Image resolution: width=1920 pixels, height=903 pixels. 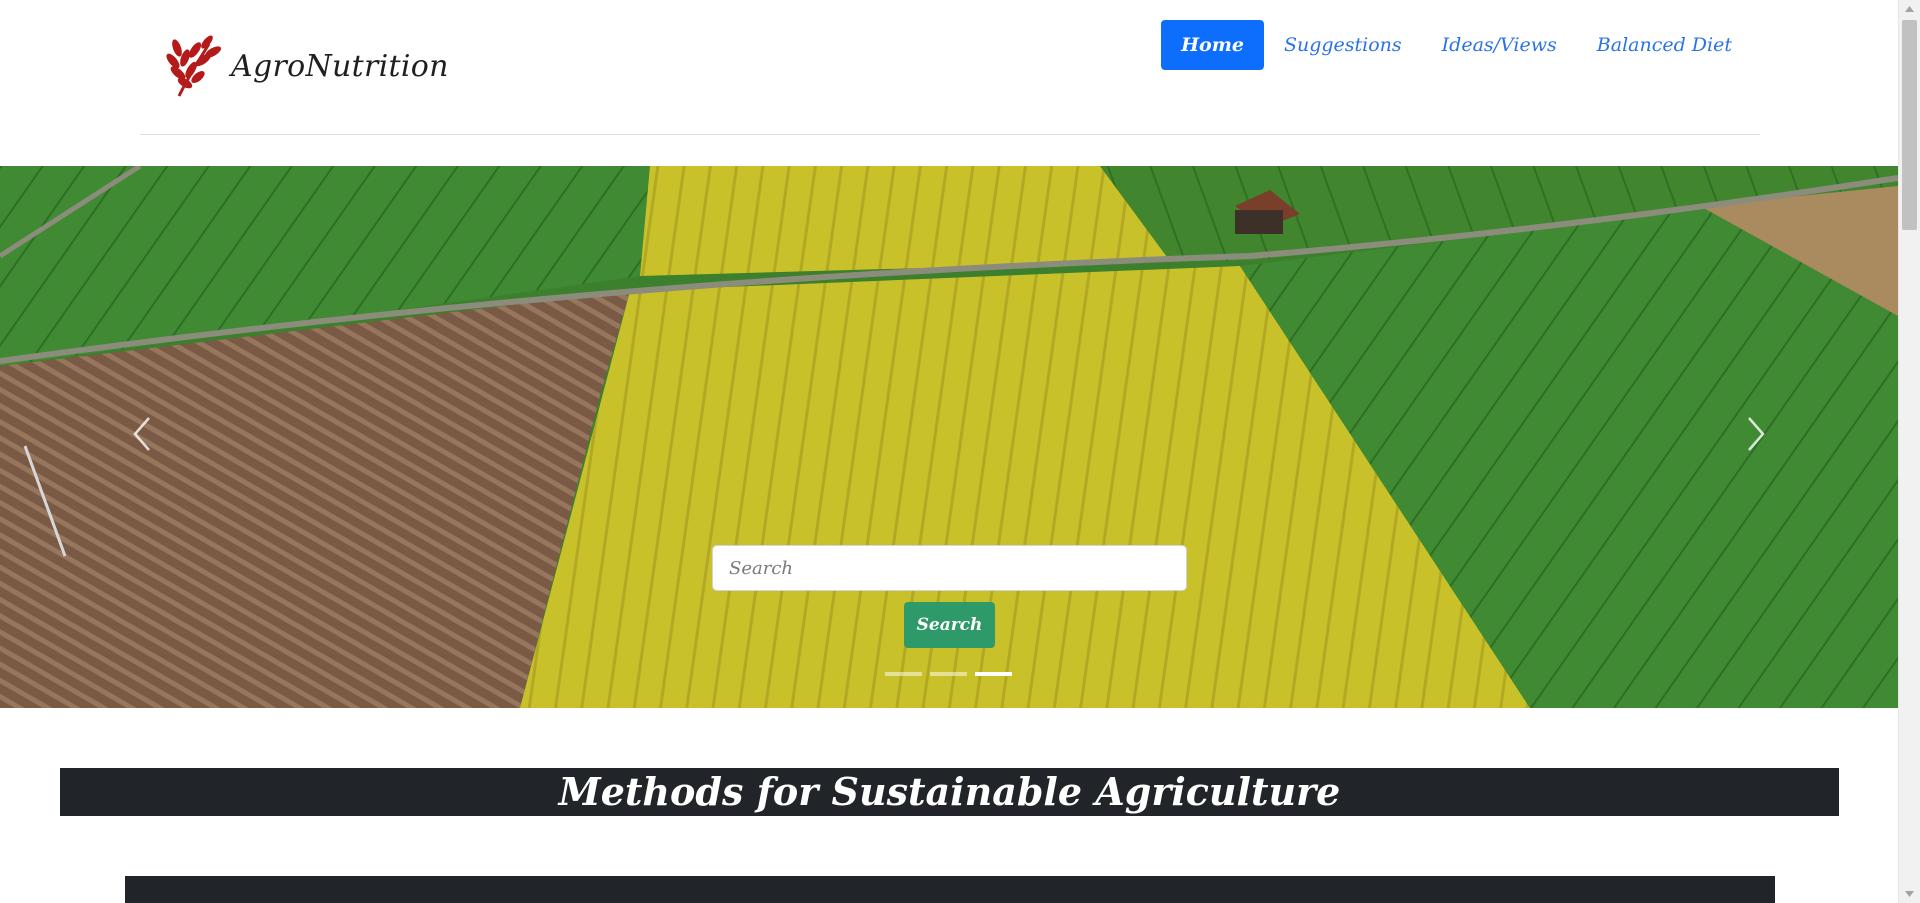 I want to click on nav-item-balanced-diet: Balanced Diet, so click(x=1664, y=45).